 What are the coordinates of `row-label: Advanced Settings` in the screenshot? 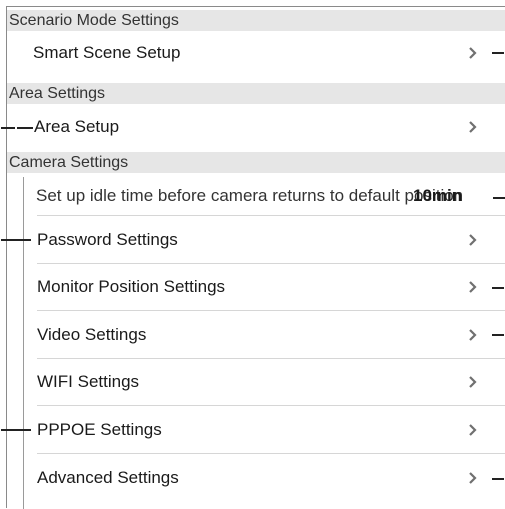 It's located at (108, 477).